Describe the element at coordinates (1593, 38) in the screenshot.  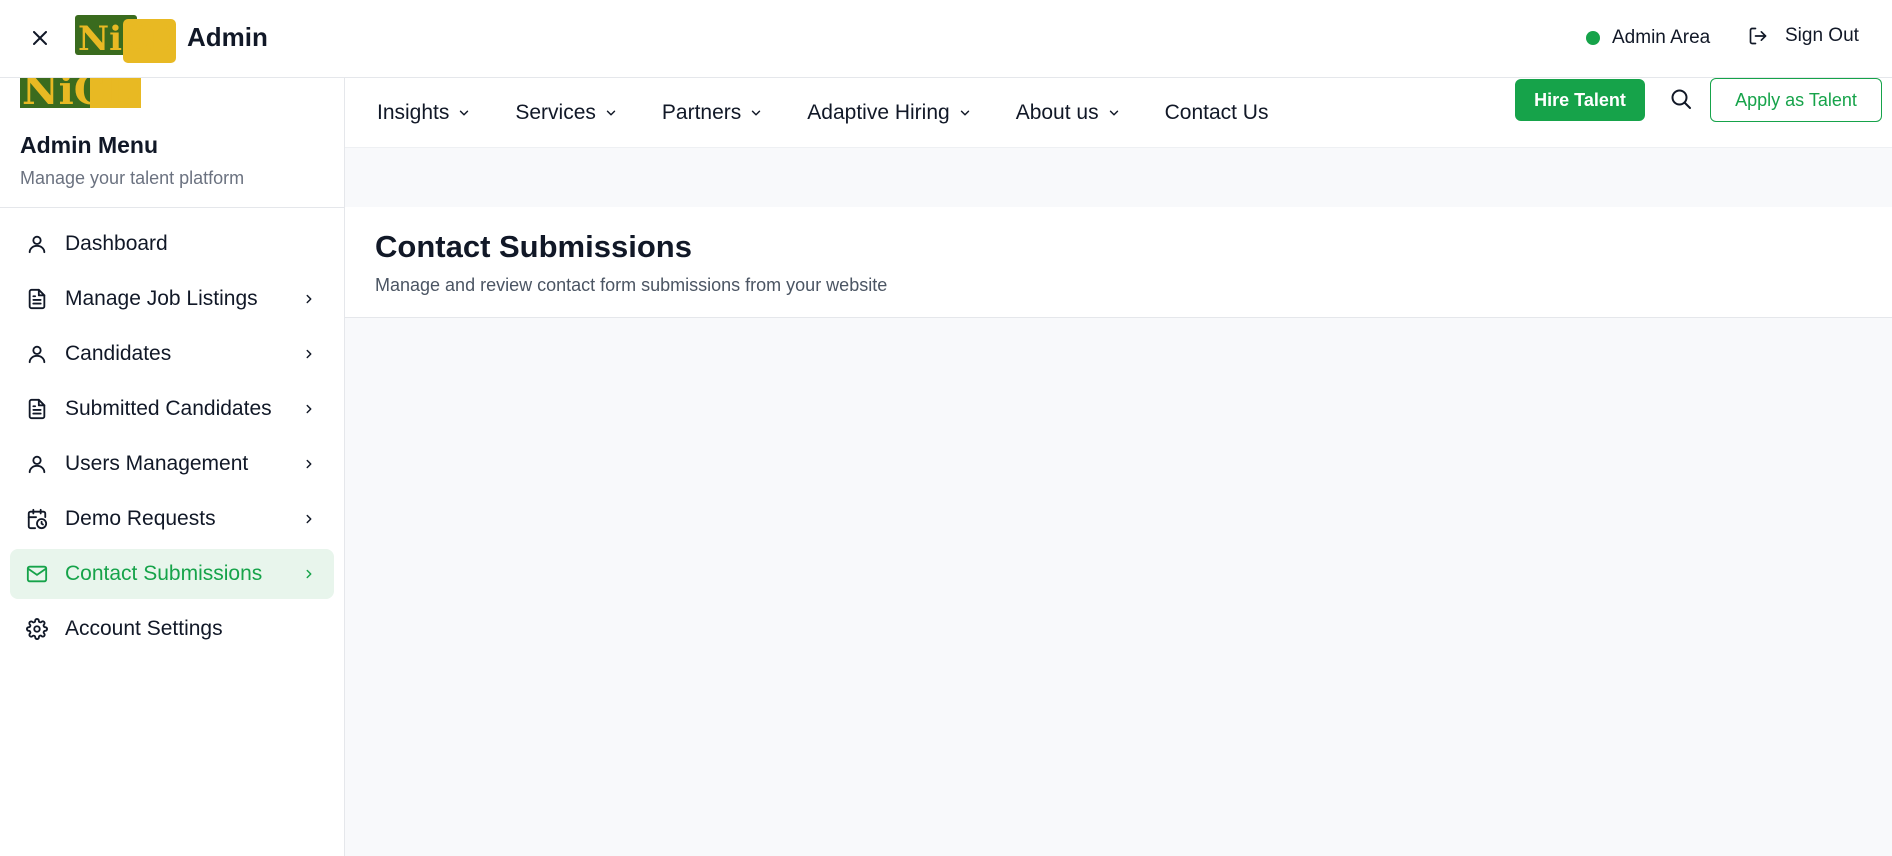
I see `status-dot` at that location.